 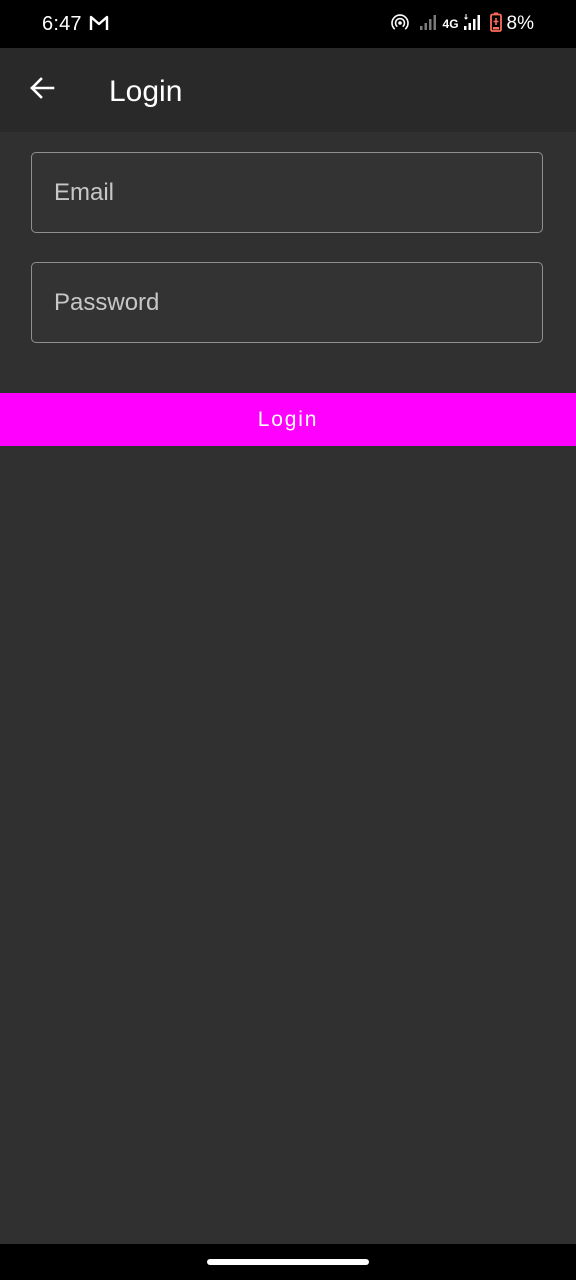 I want to click on battery-icon, so click(x=495, y=24).